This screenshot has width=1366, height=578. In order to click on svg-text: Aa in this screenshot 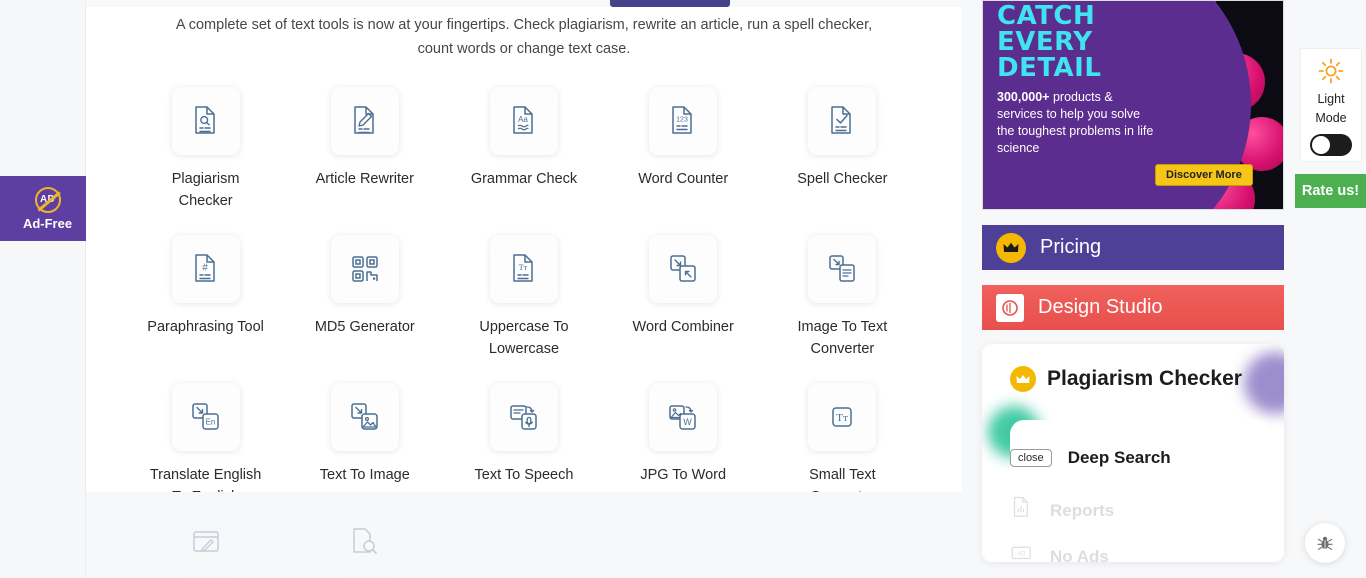, I will do `click(523, 119)`.